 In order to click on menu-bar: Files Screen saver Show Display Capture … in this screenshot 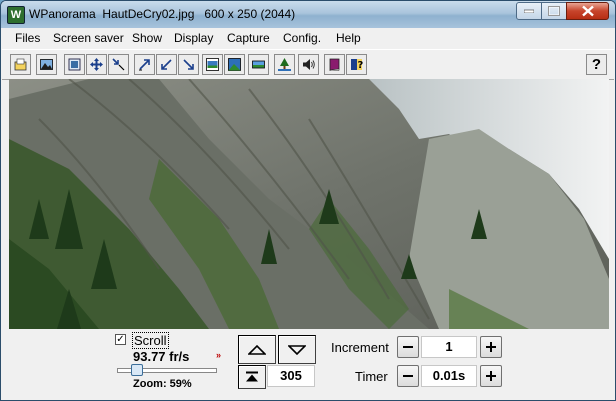, I will do `click(308, 38)`.